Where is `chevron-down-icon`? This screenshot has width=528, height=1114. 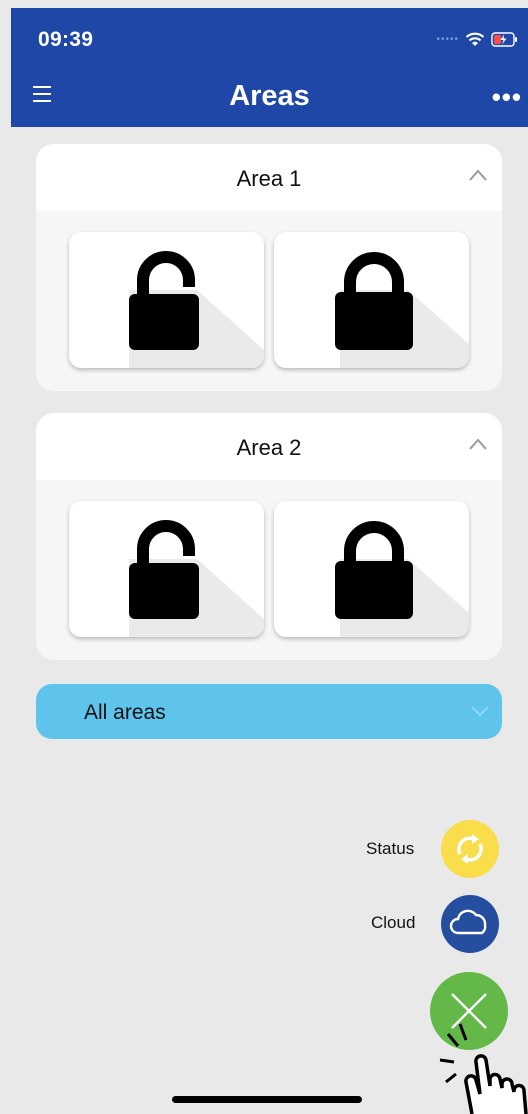
chevron-down-icon is located at coordinates (480, 711).